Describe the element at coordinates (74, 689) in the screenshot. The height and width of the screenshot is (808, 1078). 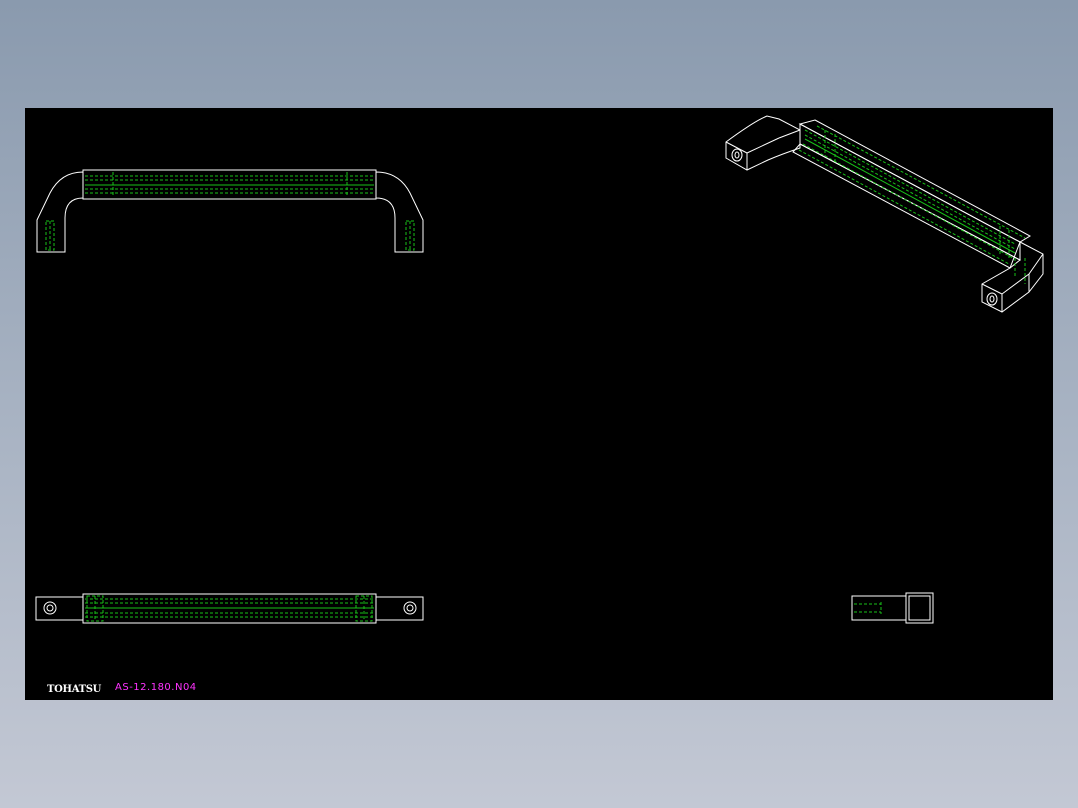
I see `brand-label: TOHATSU` at that location.